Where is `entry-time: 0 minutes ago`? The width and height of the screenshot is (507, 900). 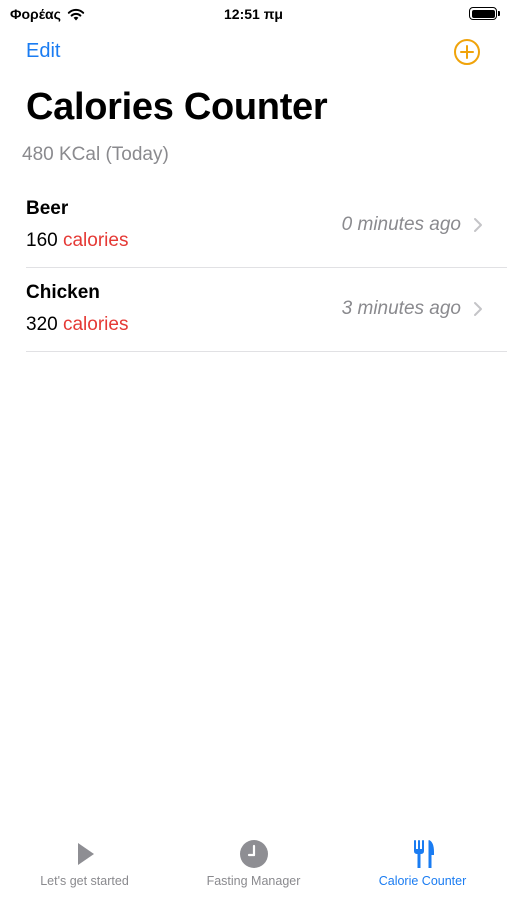
entry-time: 0 minutes ago is located at coordinates (401, 224).